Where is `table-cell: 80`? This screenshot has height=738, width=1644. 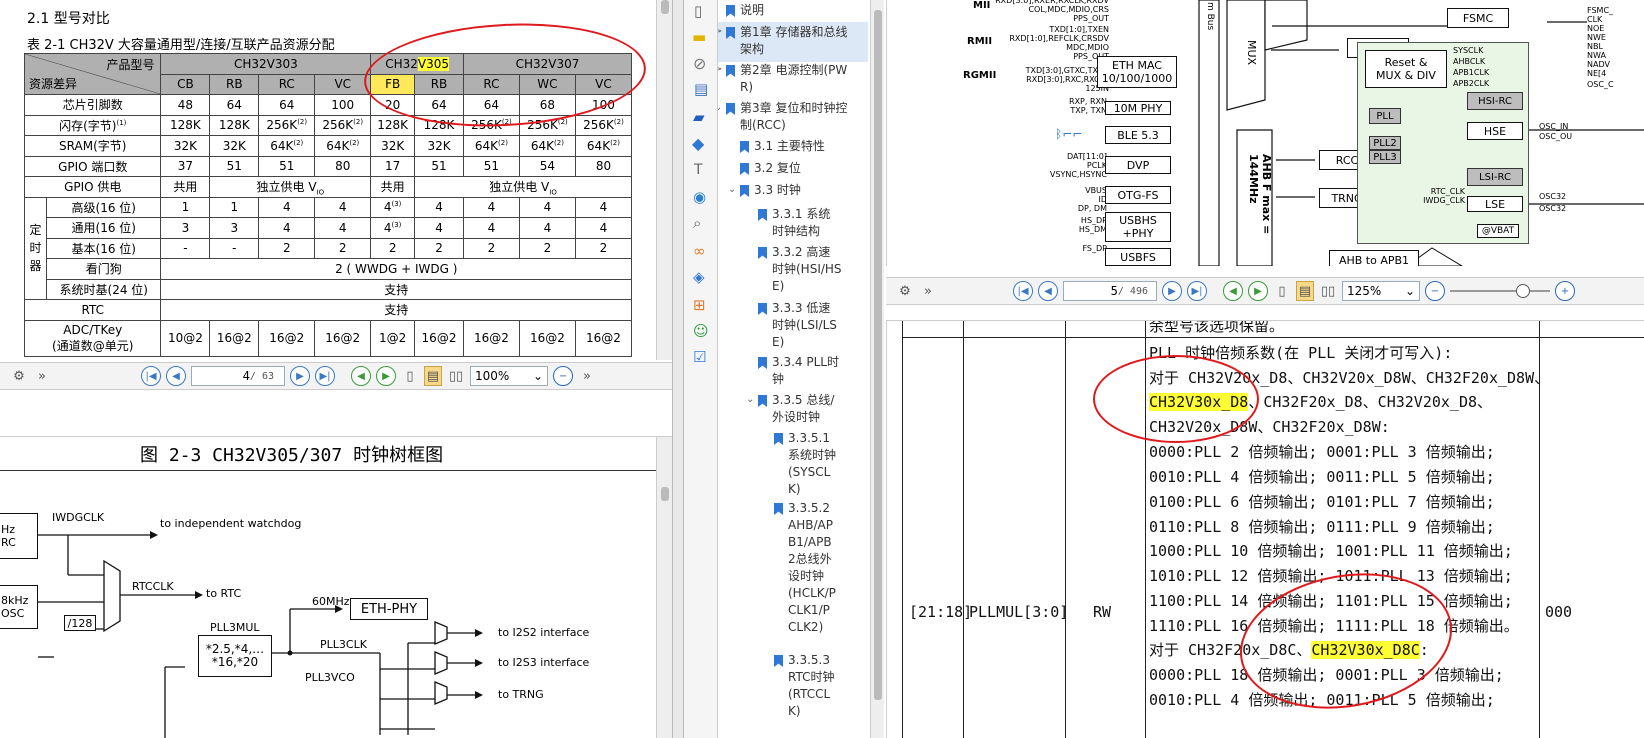
table-cell: 80 is located at coordinates (603, 166).